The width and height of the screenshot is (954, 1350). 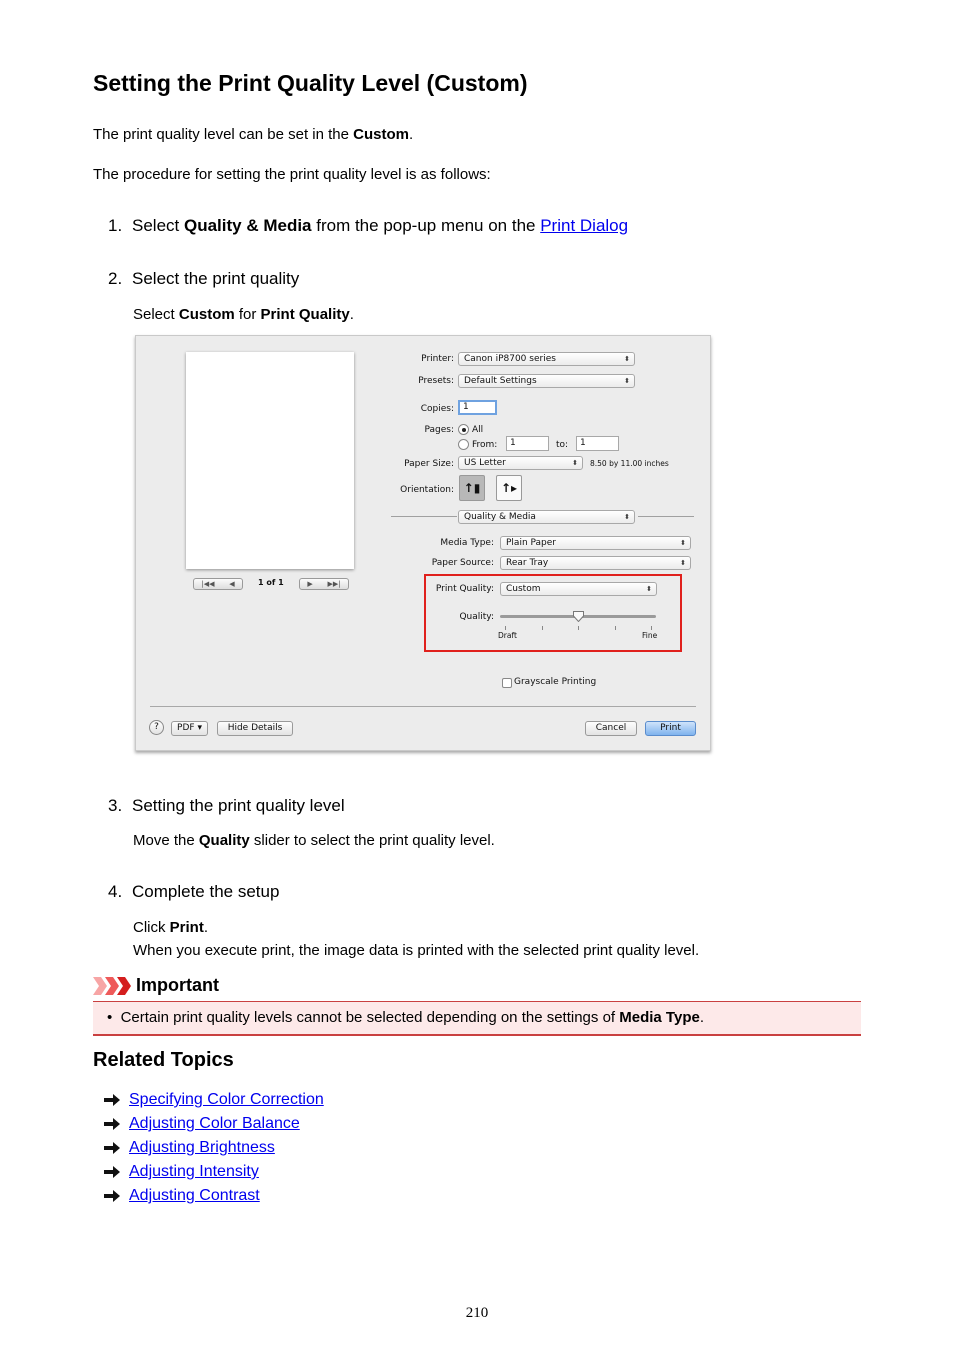 What do you see at coordinates (255, 728) in the screenshot?
I see `hide-details-button: Hide Details` at bounding box center [255, 728].